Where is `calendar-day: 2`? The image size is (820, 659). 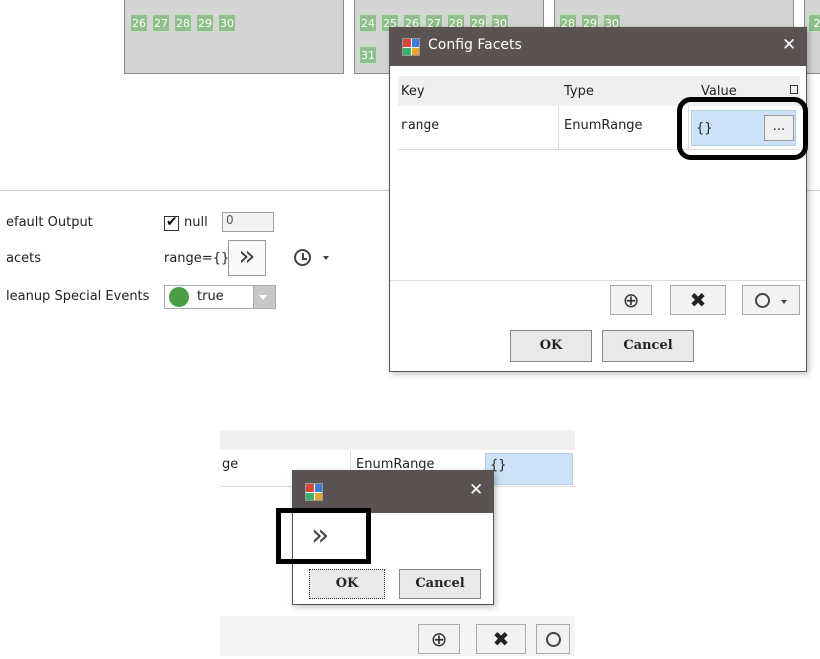
calendar-day: 2 is located at coordinates (814, 23).